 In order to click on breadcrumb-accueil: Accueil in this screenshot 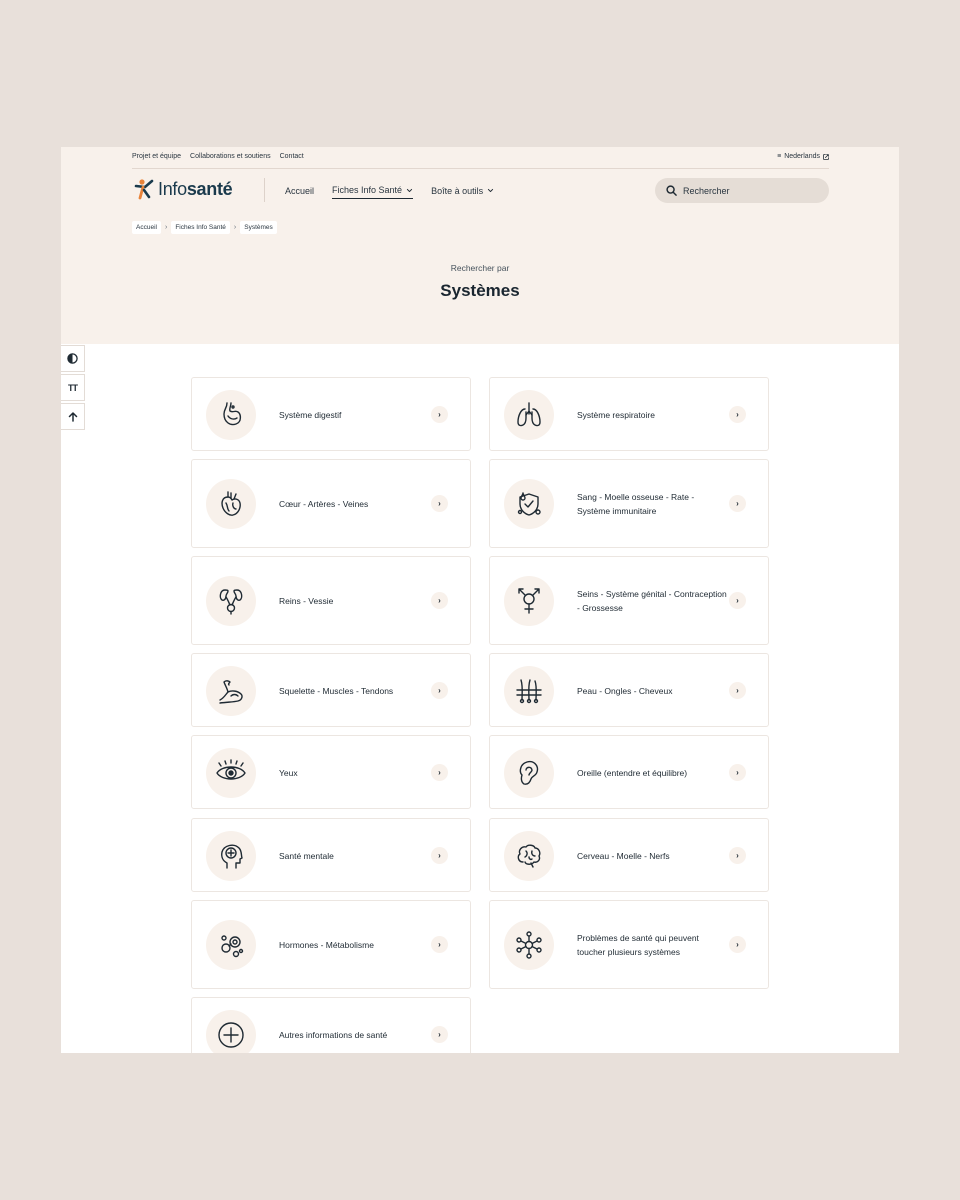, I will do `click(146, 227)`.